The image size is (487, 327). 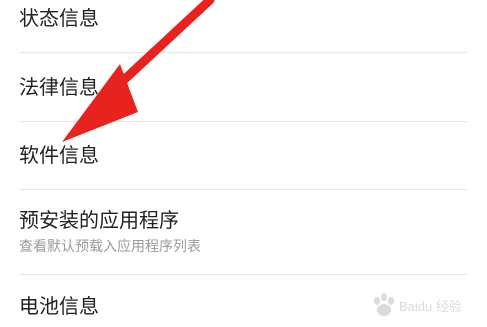 What do you see at coordinates (59, 155) in the screenshot?
I see `software-info-label: 软件信息` at bounding box center [59, 155].